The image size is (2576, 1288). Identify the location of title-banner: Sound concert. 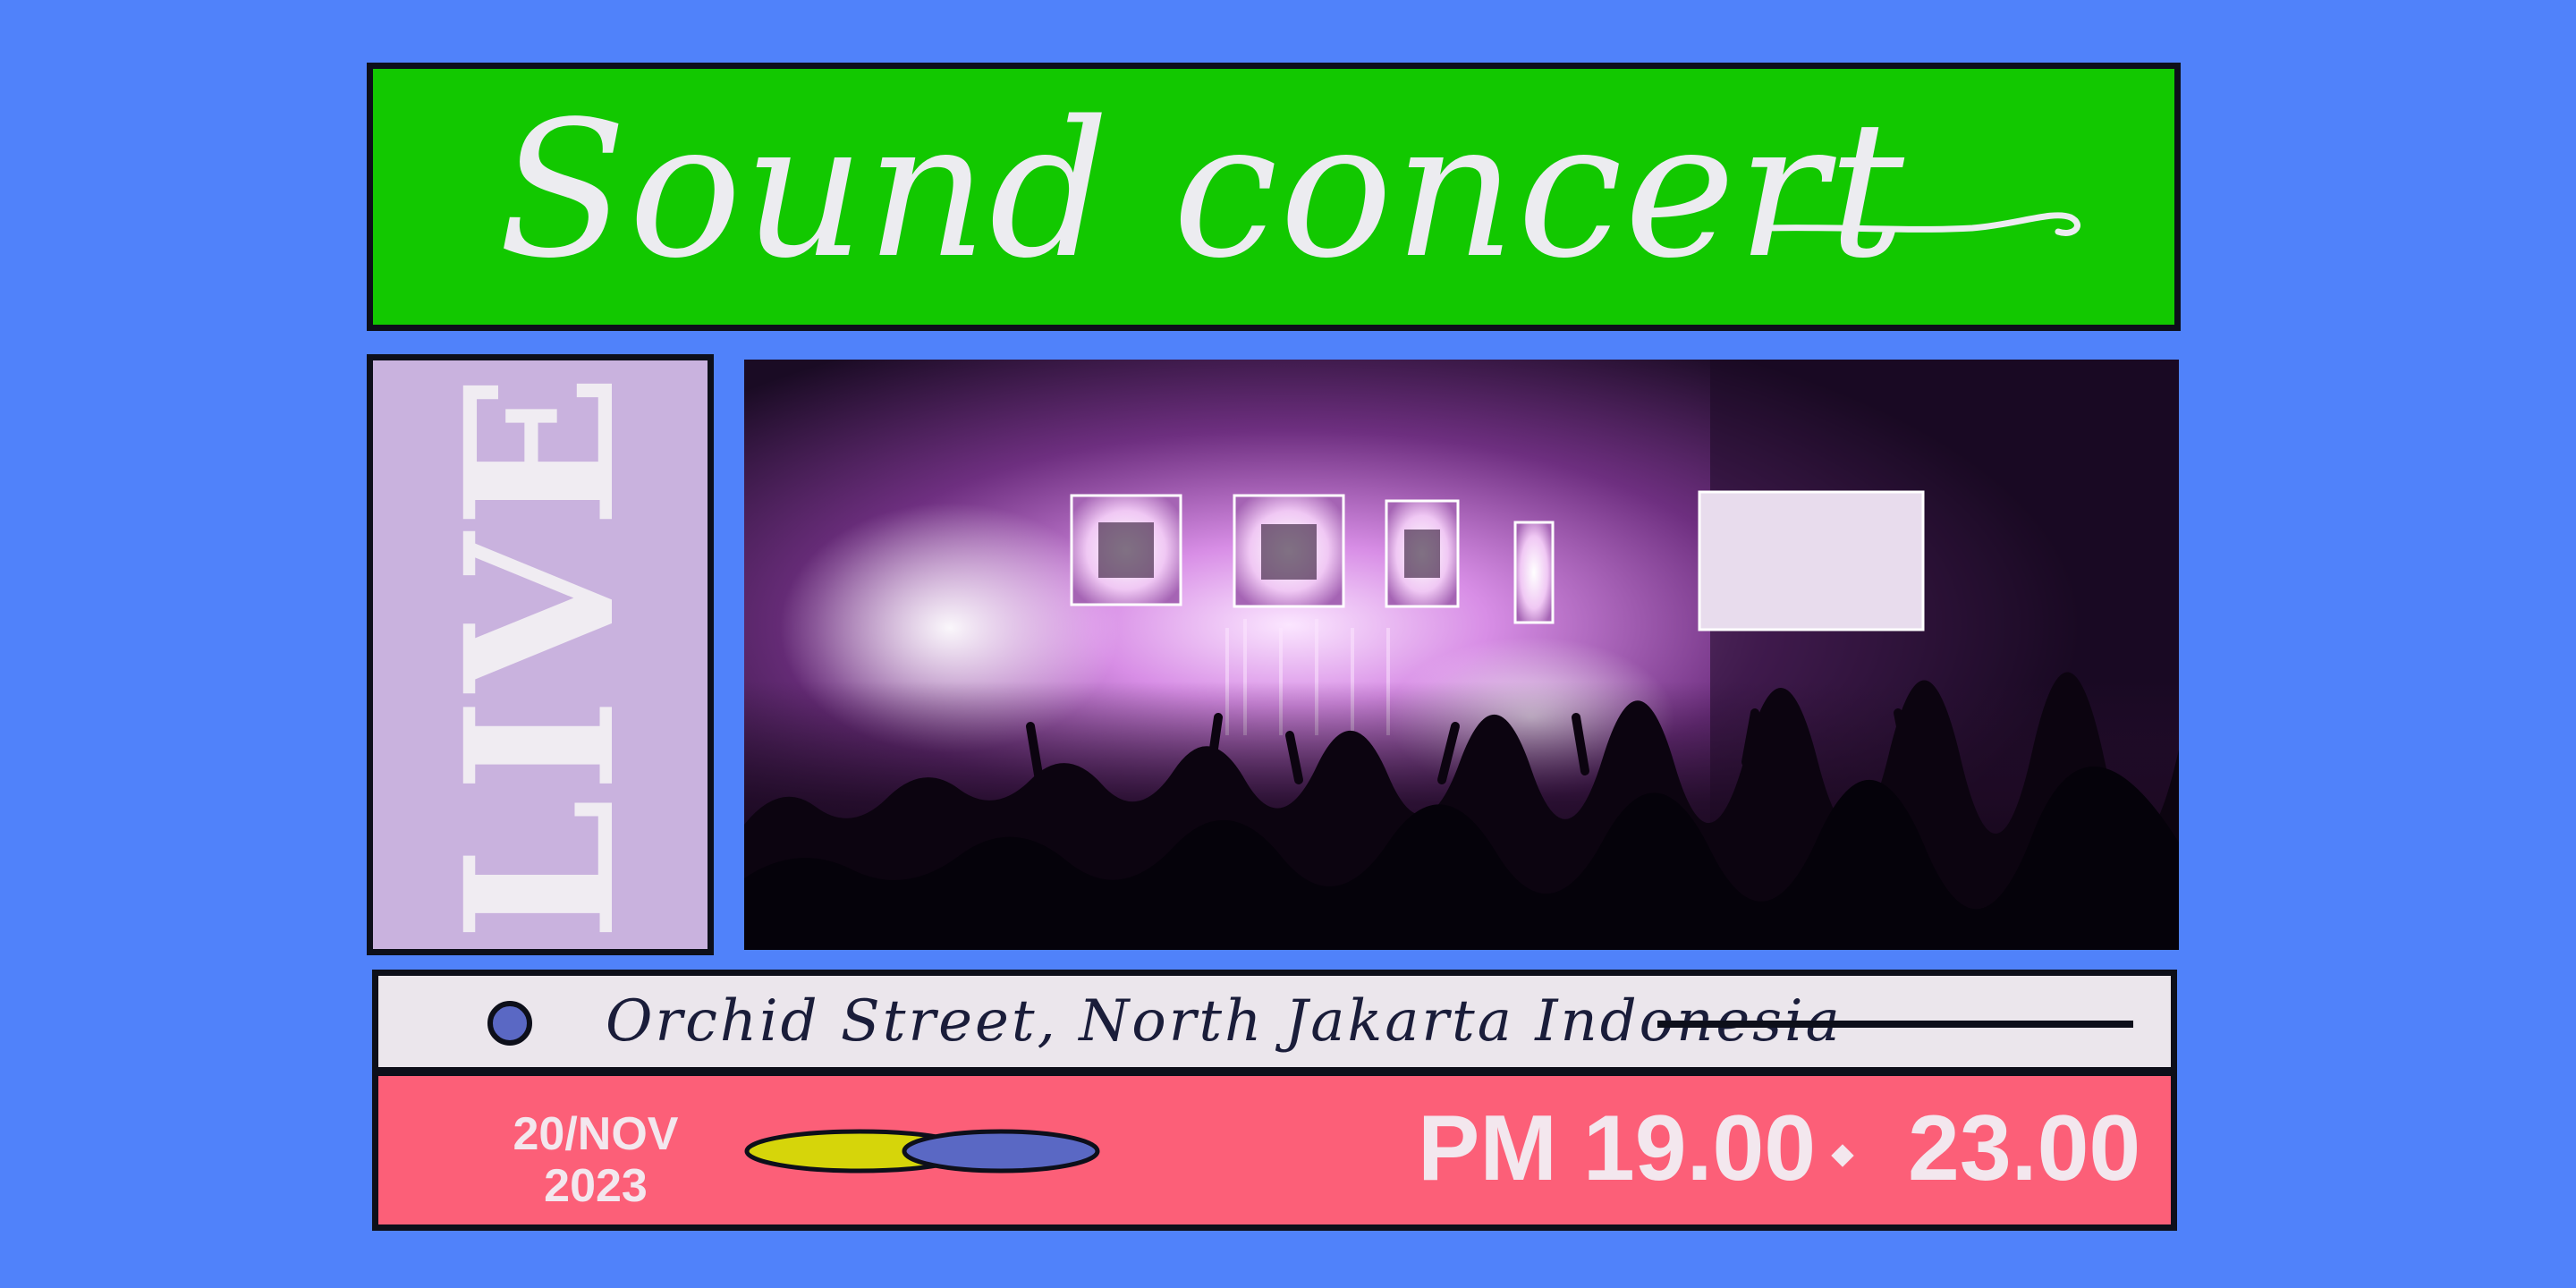
(1274, 197).